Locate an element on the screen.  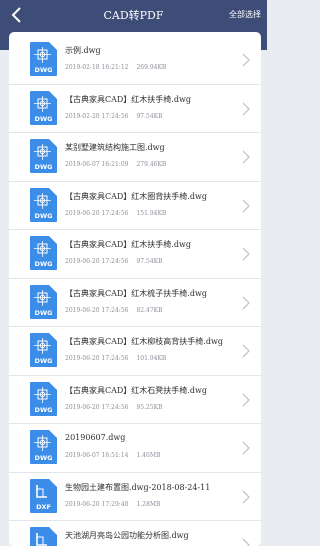
file-date: 2019-06-07 16:21:09 is located at coordinates (97, 164).